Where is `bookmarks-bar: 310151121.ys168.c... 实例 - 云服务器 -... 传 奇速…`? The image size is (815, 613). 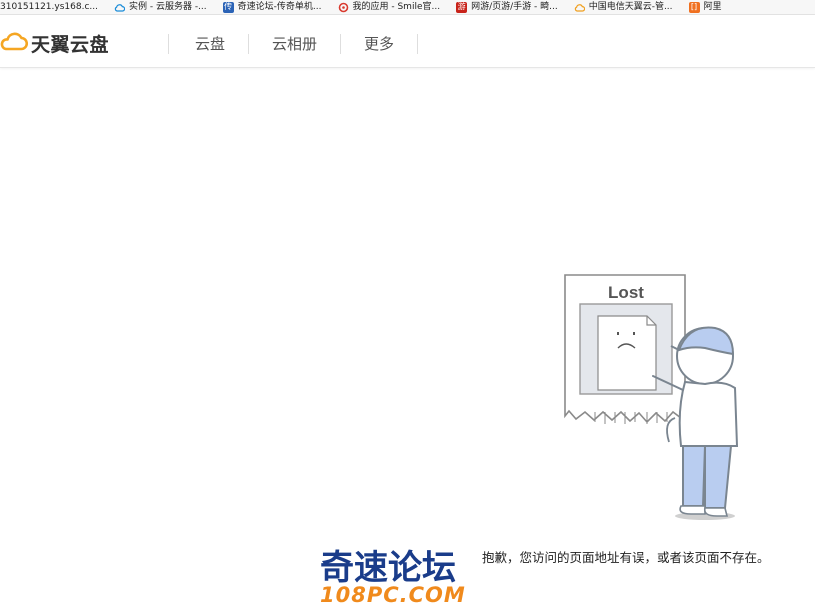 bookmarks-bar: 310151121.ys168.c... 实例 - 云服务器 -... 传 奇速… is located at coordinates (407, 7).